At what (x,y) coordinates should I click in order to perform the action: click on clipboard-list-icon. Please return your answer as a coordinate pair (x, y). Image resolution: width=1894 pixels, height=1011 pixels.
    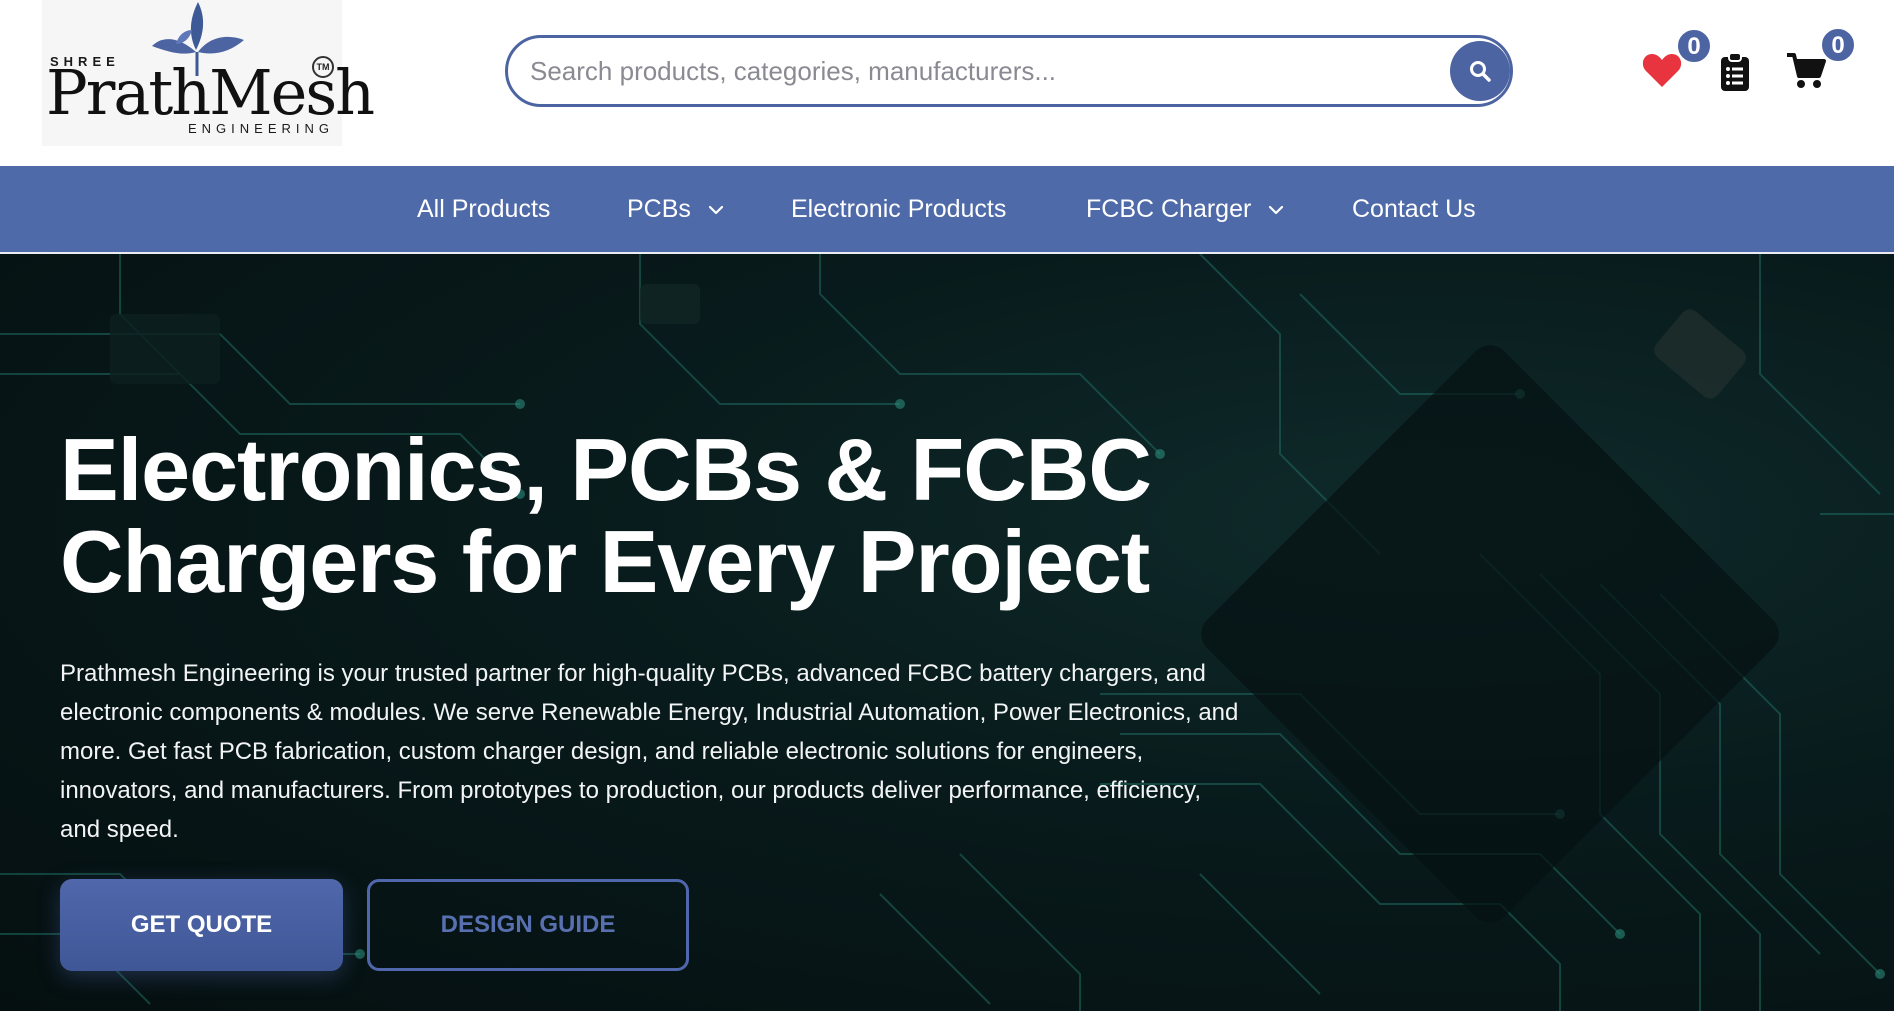
    Looking at the image, I should click on (1735, 71).